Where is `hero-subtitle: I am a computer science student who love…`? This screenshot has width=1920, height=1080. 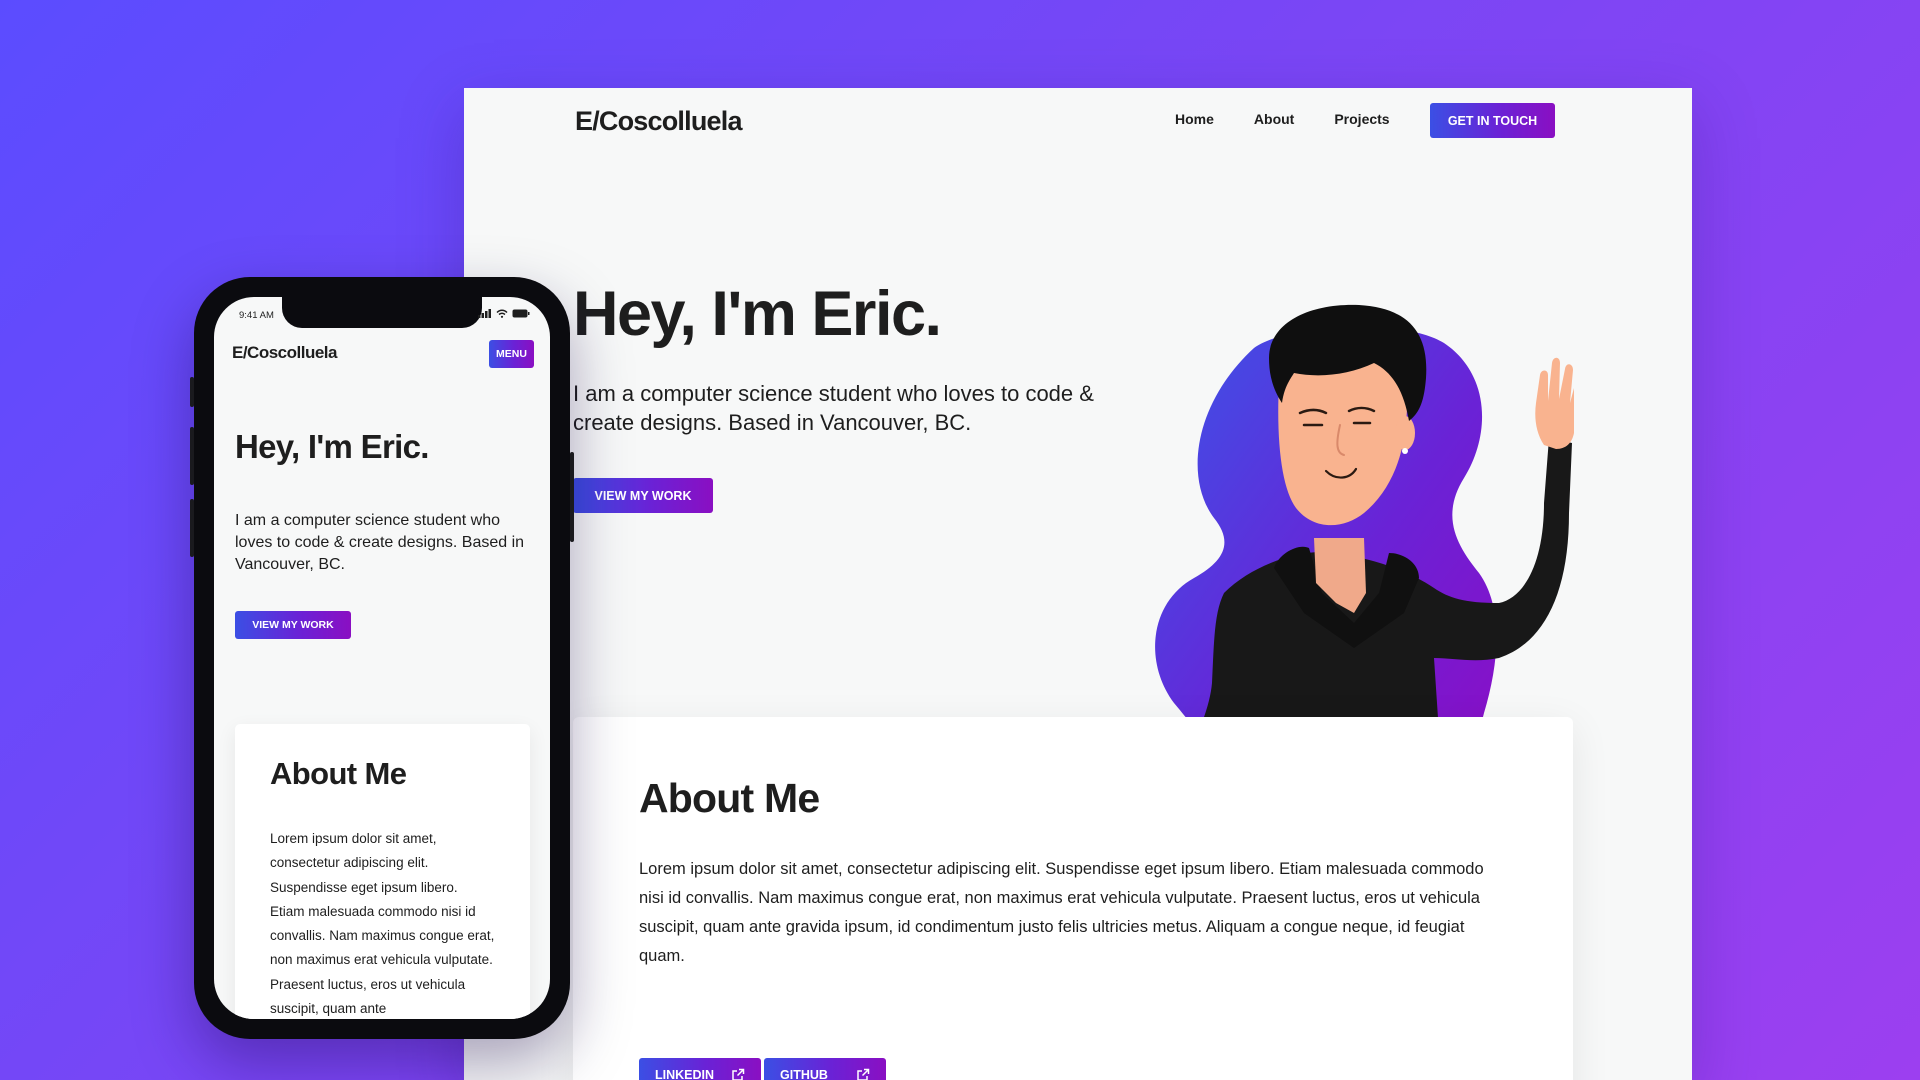
hero-subtitle: I am a computer science student who love… is located at coordinates (833, 408).